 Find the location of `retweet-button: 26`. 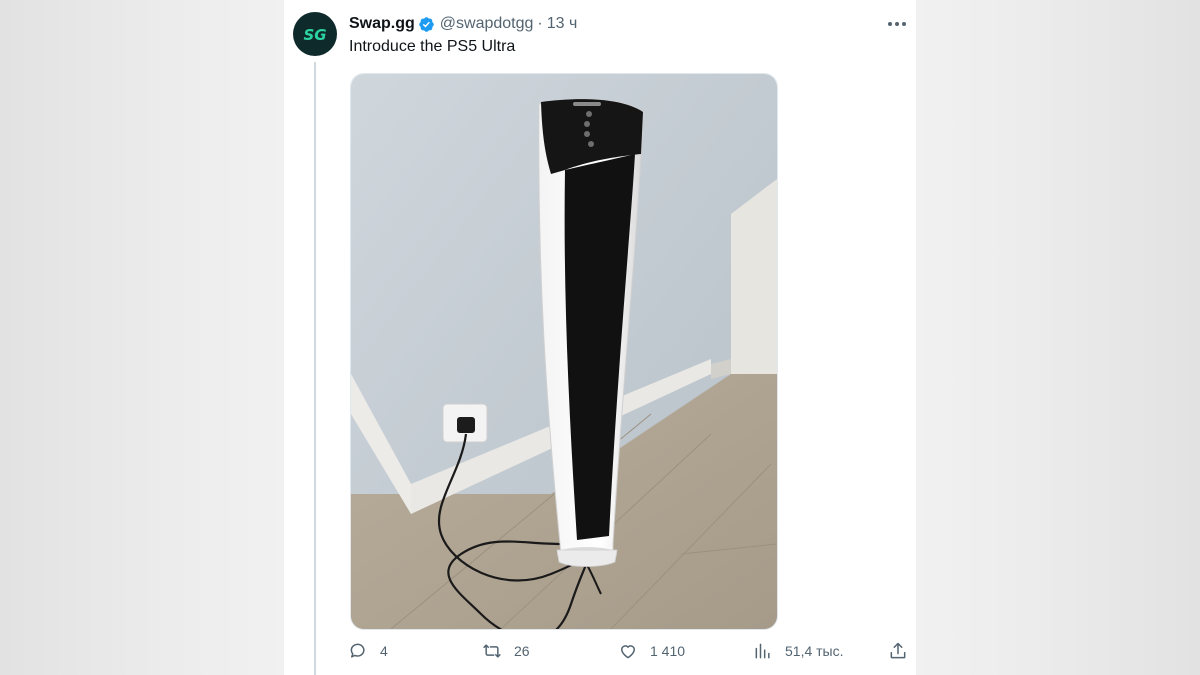

retweet-button: 26 is located at coordinates (506, 651).